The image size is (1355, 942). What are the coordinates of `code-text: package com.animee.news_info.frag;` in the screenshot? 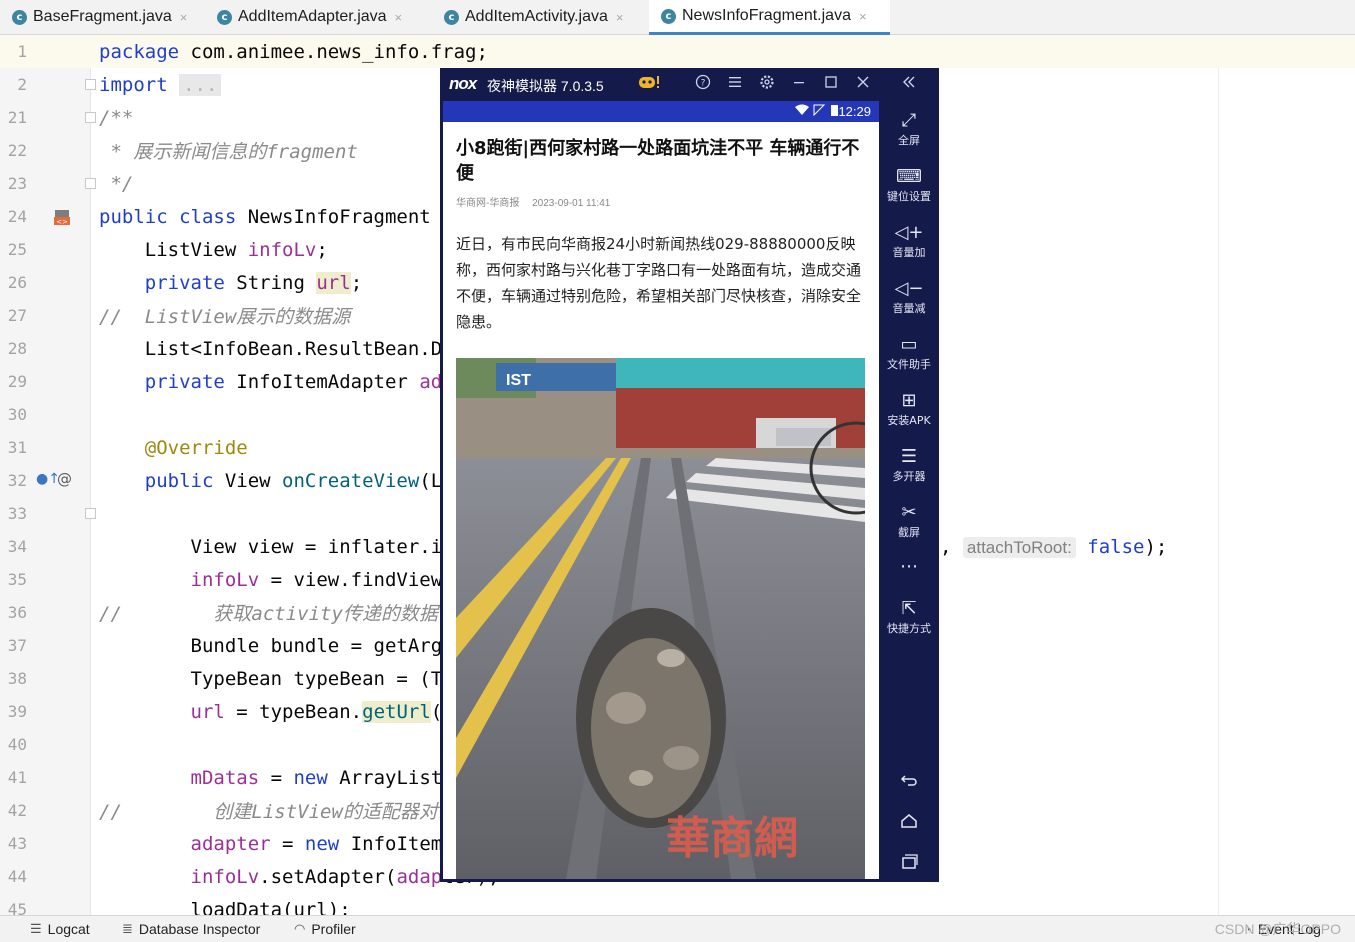 It's located at (293, 51).